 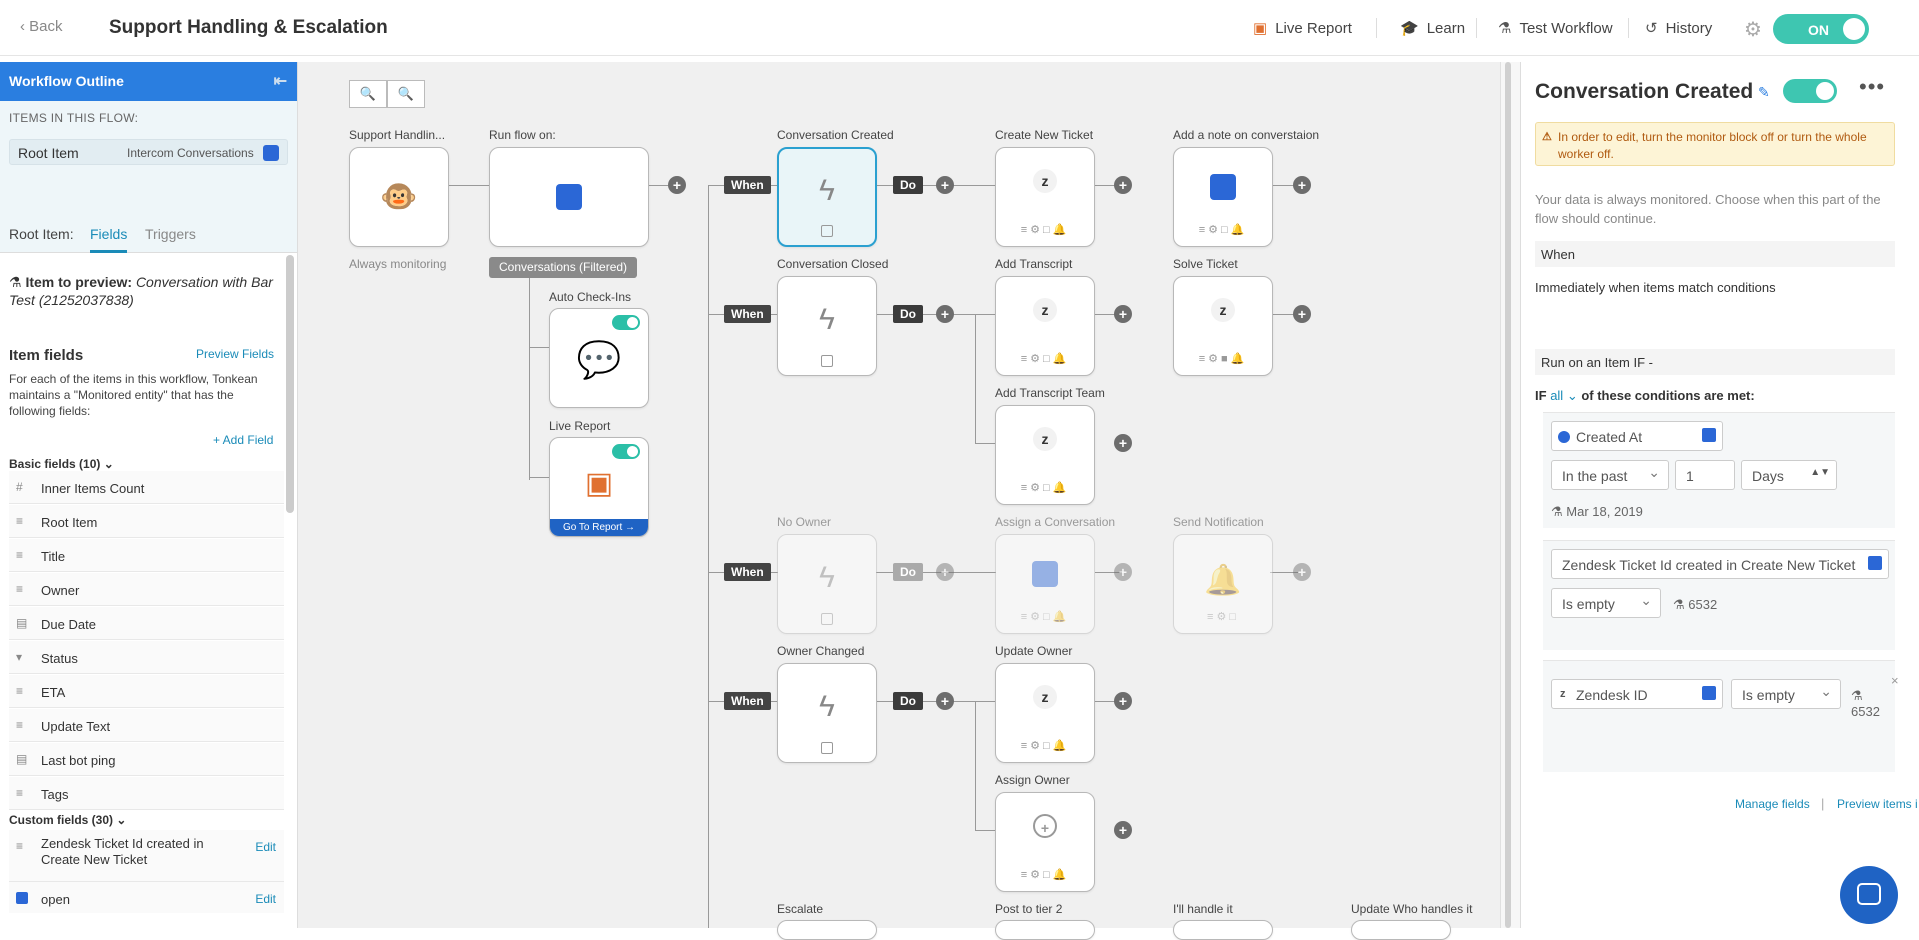 I want to click on condition-unit-select: Days ▲▼, so click(x=1789, y=475).